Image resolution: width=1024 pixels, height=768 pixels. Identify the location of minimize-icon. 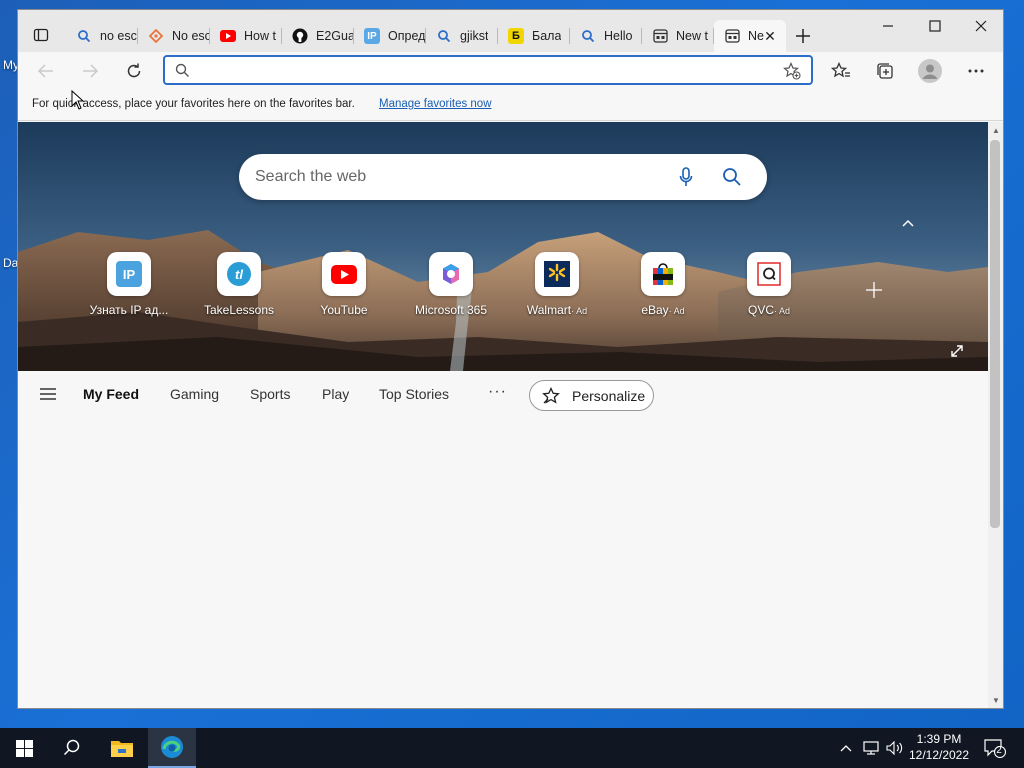
(888, 26).